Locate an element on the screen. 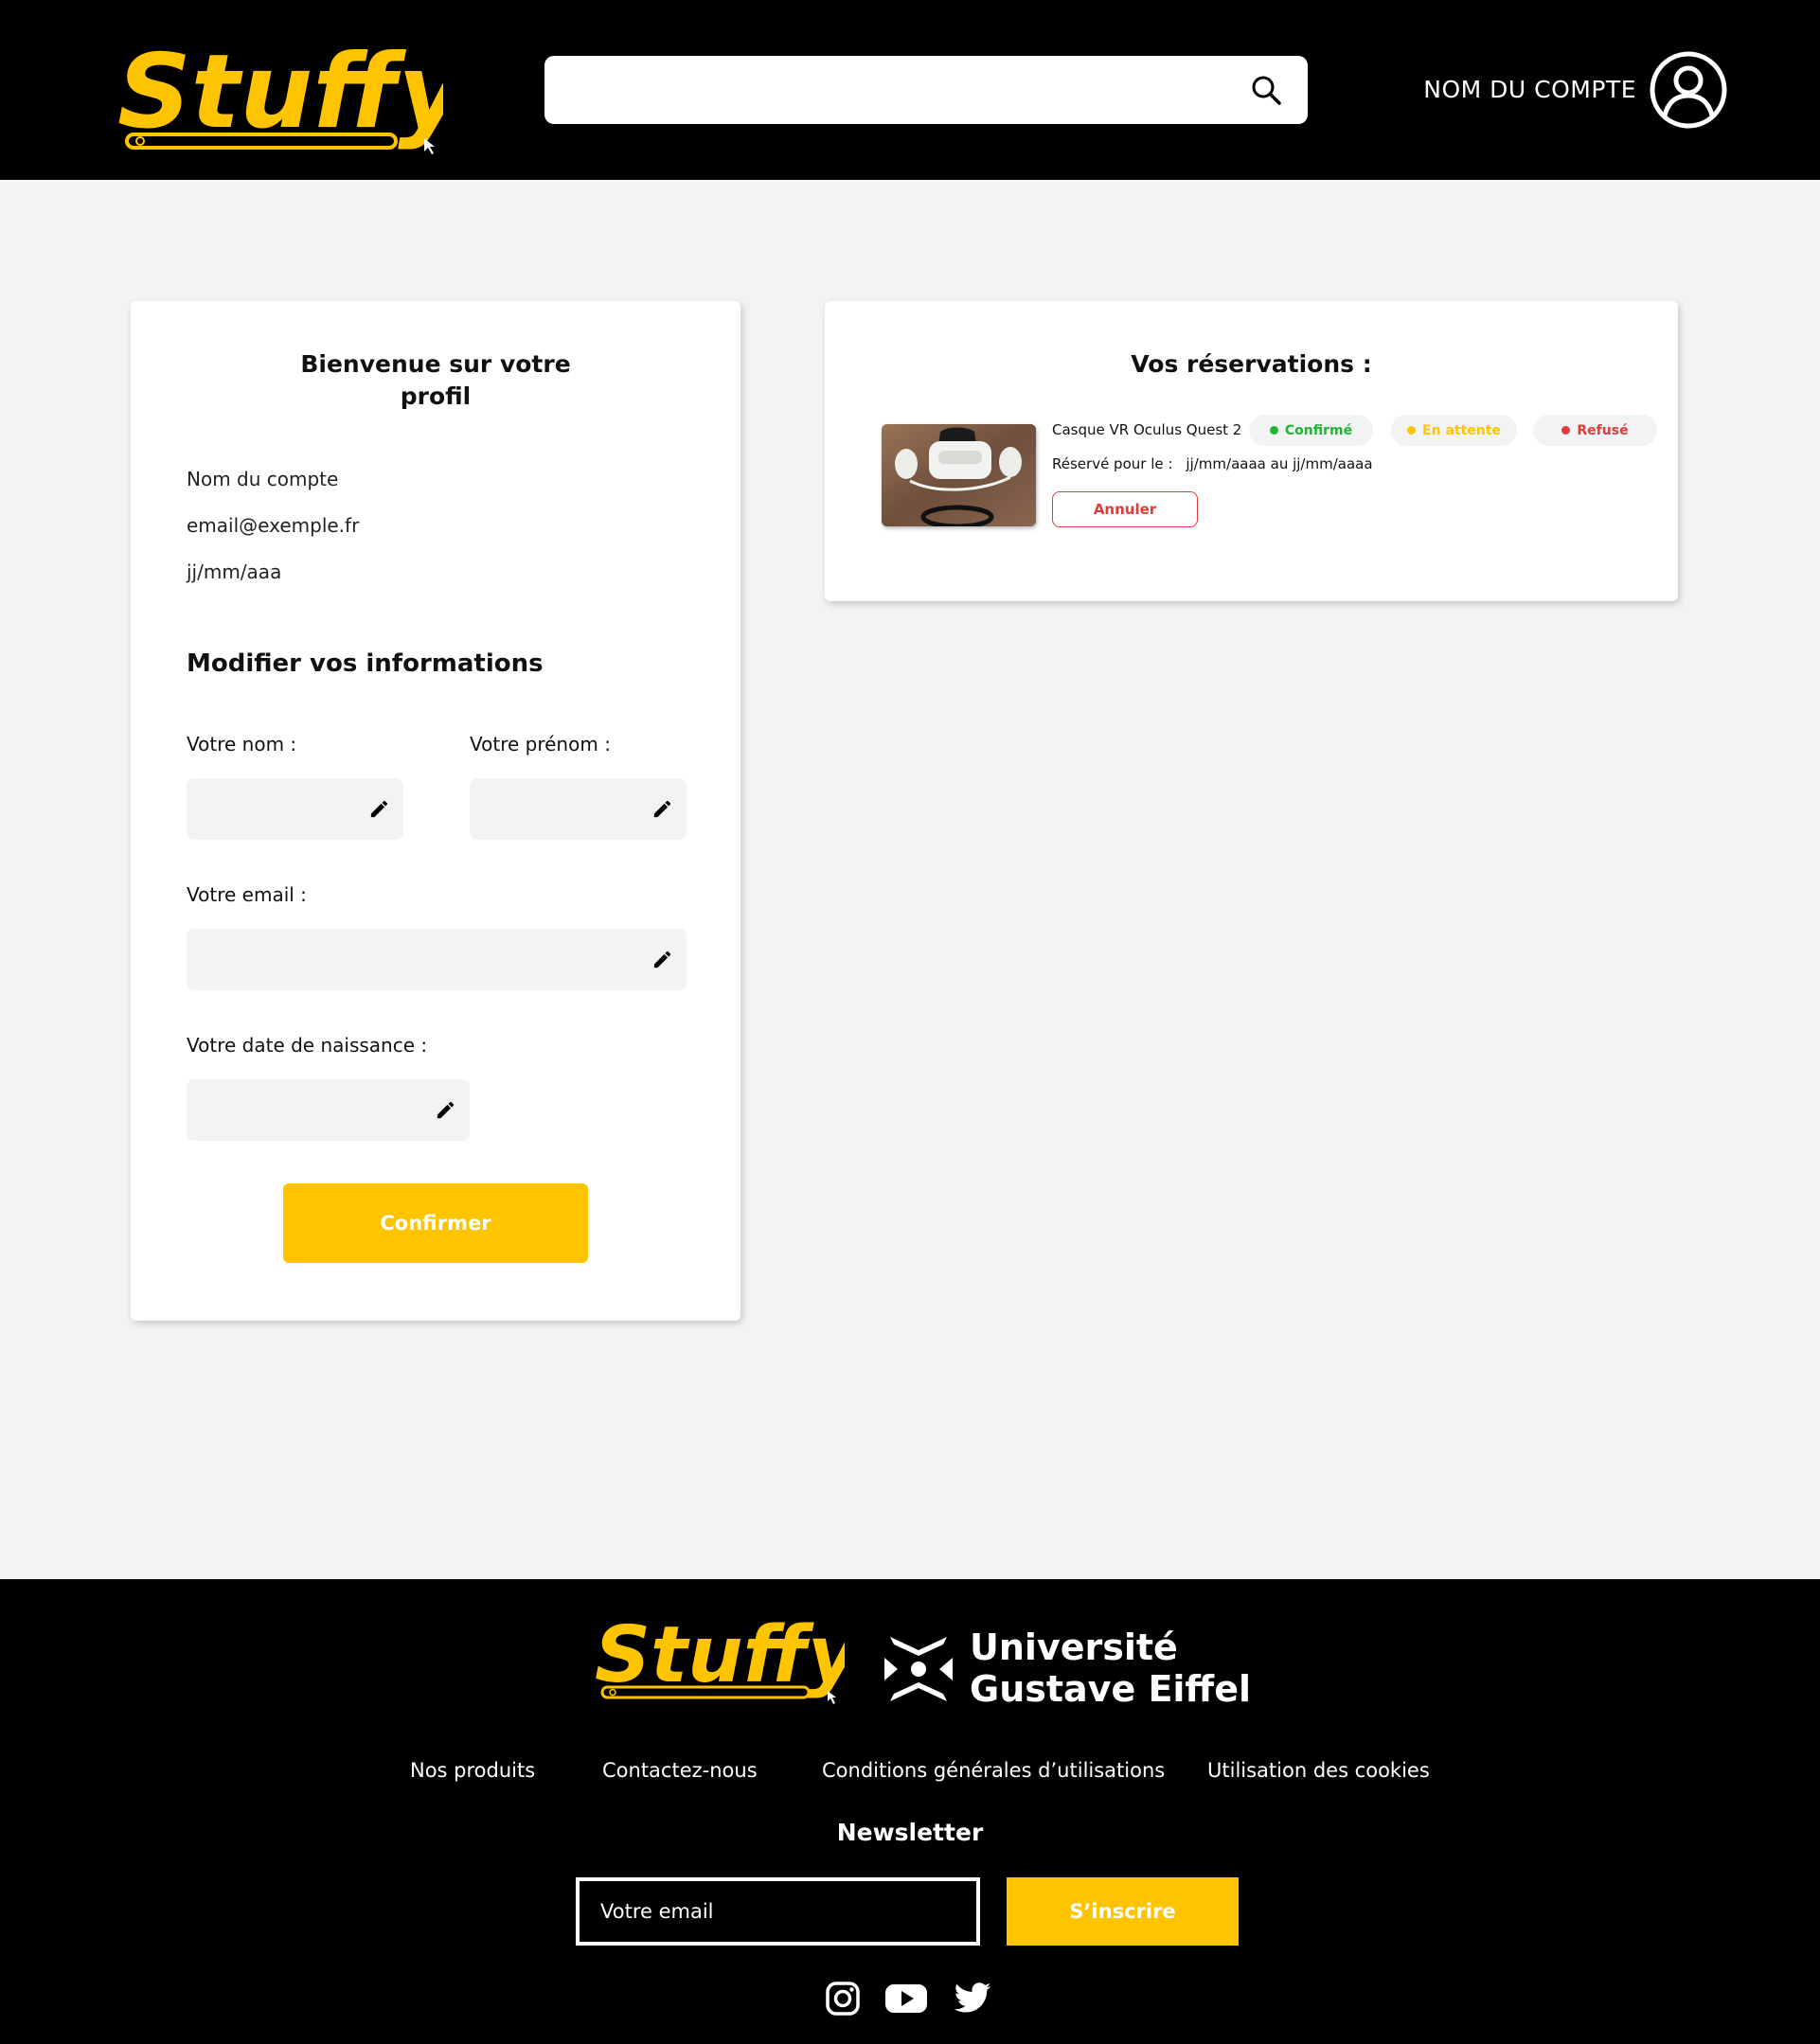 Image resolution: width=1820 pixels, height=2044 pixels. twitter-icon is located at coordinates (972, 1998).